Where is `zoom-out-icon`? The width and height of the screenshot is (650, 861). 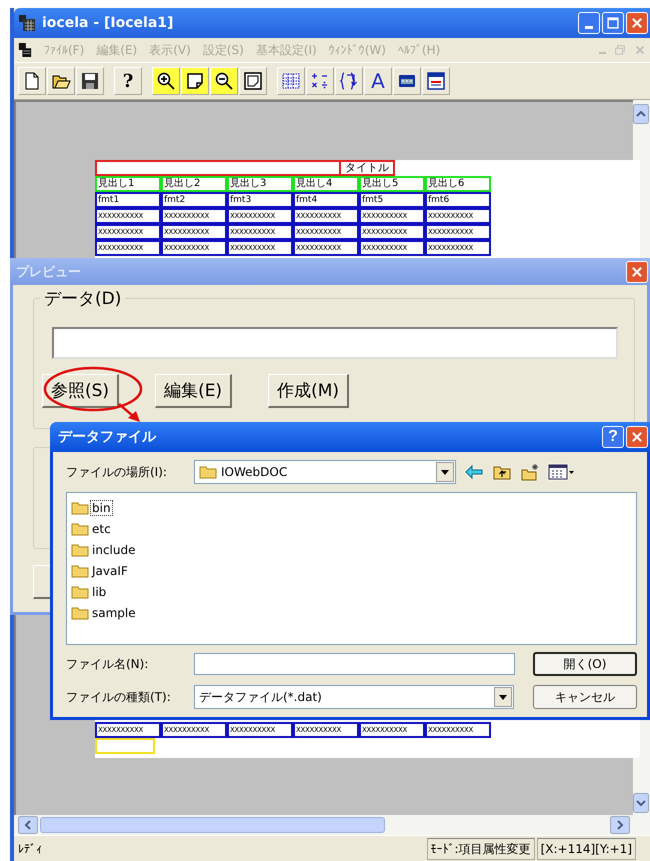
zoom-out-icon is located at coordinates (224, 81).